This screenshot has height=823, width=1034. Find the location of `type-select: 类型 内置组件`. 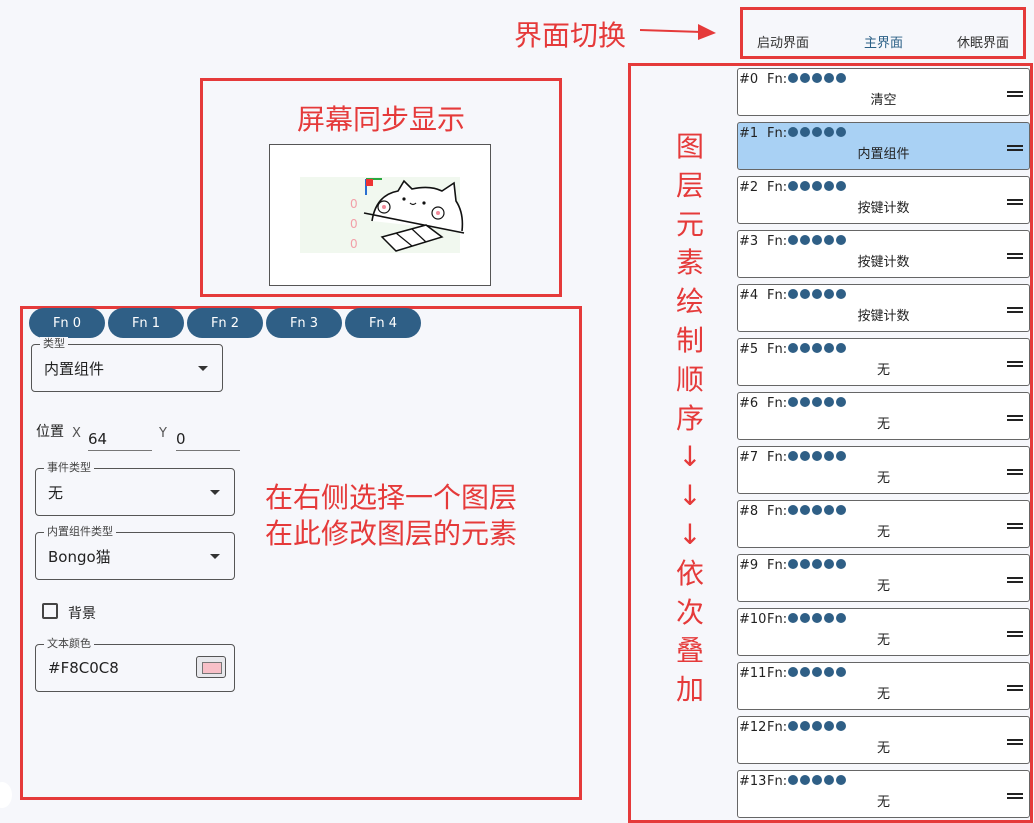

type-select: 类型 内置组件 is located at coordinates (127, 364).